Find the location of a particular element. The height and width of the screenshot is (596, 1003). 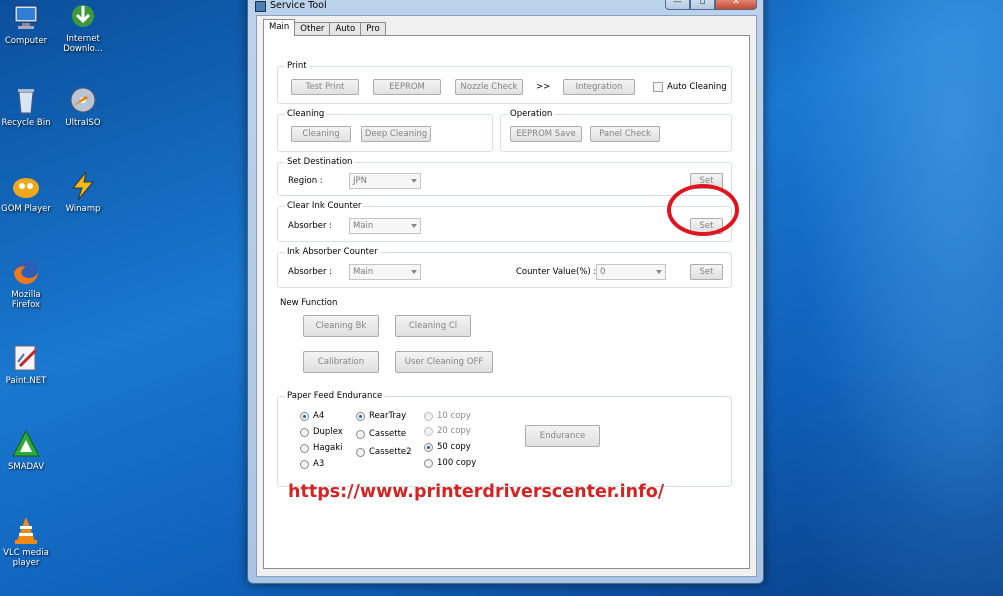

desktop-icon-computer: Computer is located at coordinates (26, 24).